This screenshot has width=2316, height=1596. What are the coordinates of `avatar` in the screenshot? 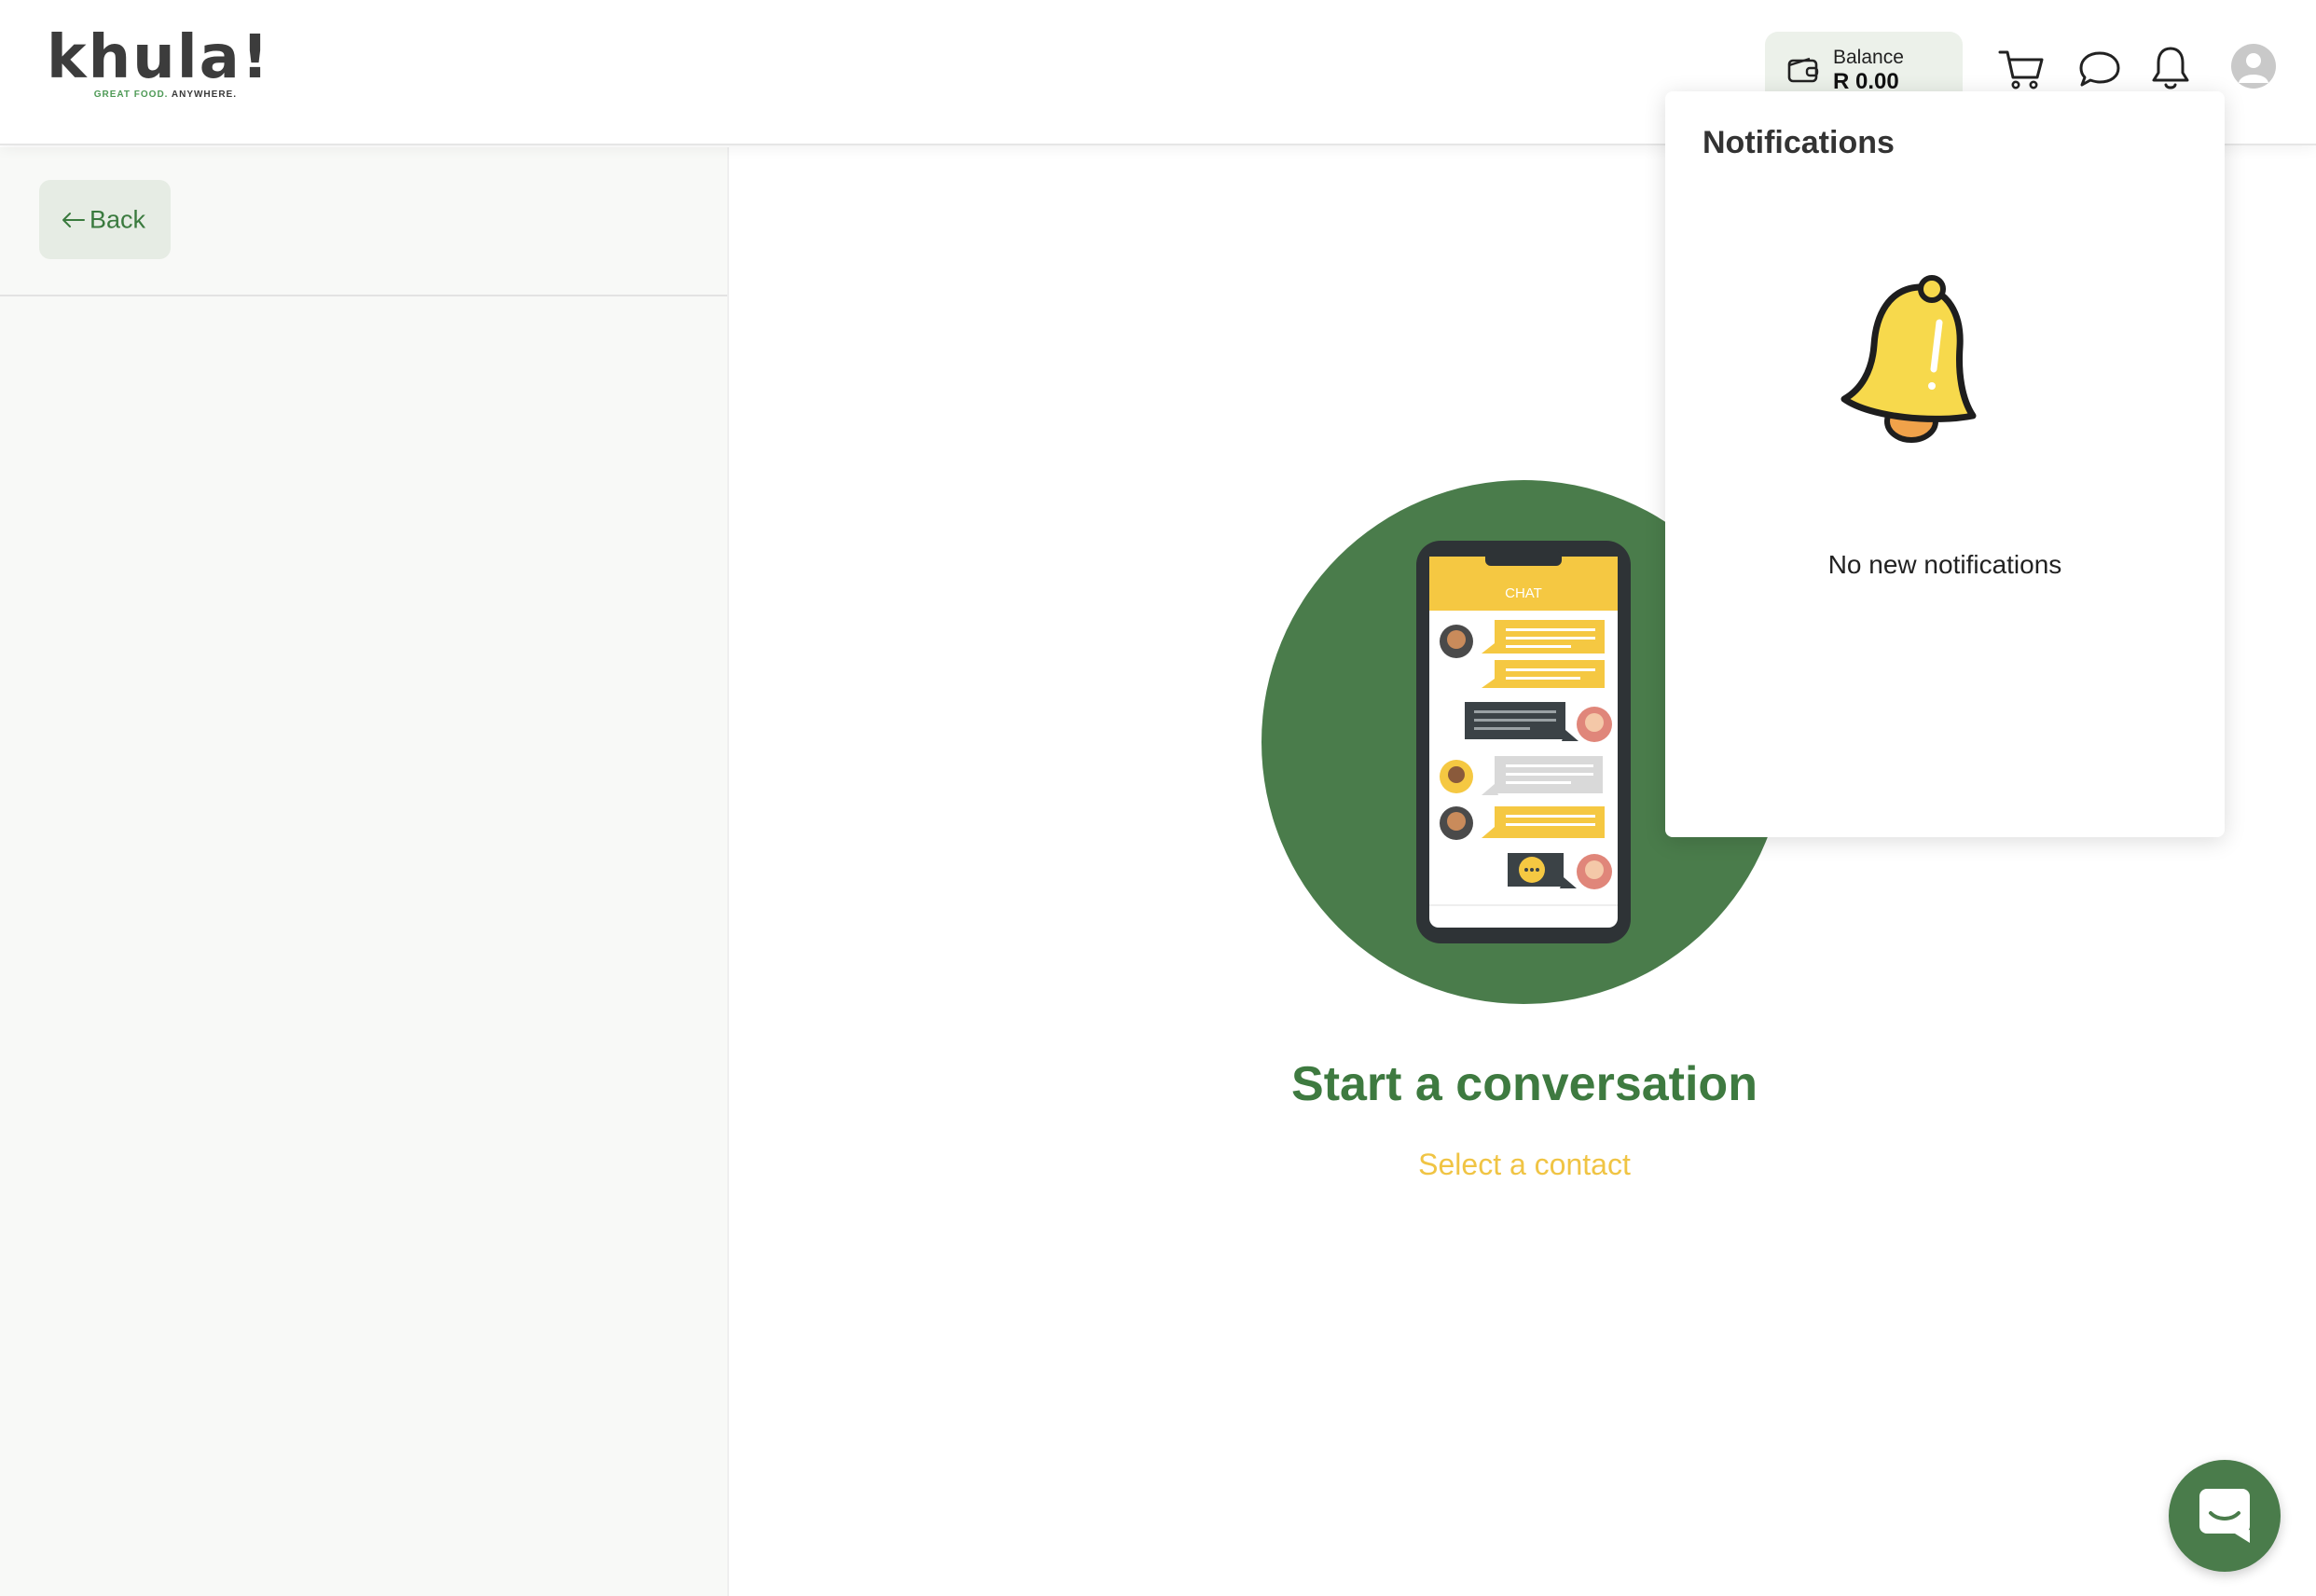 It's located at (2253, 66).